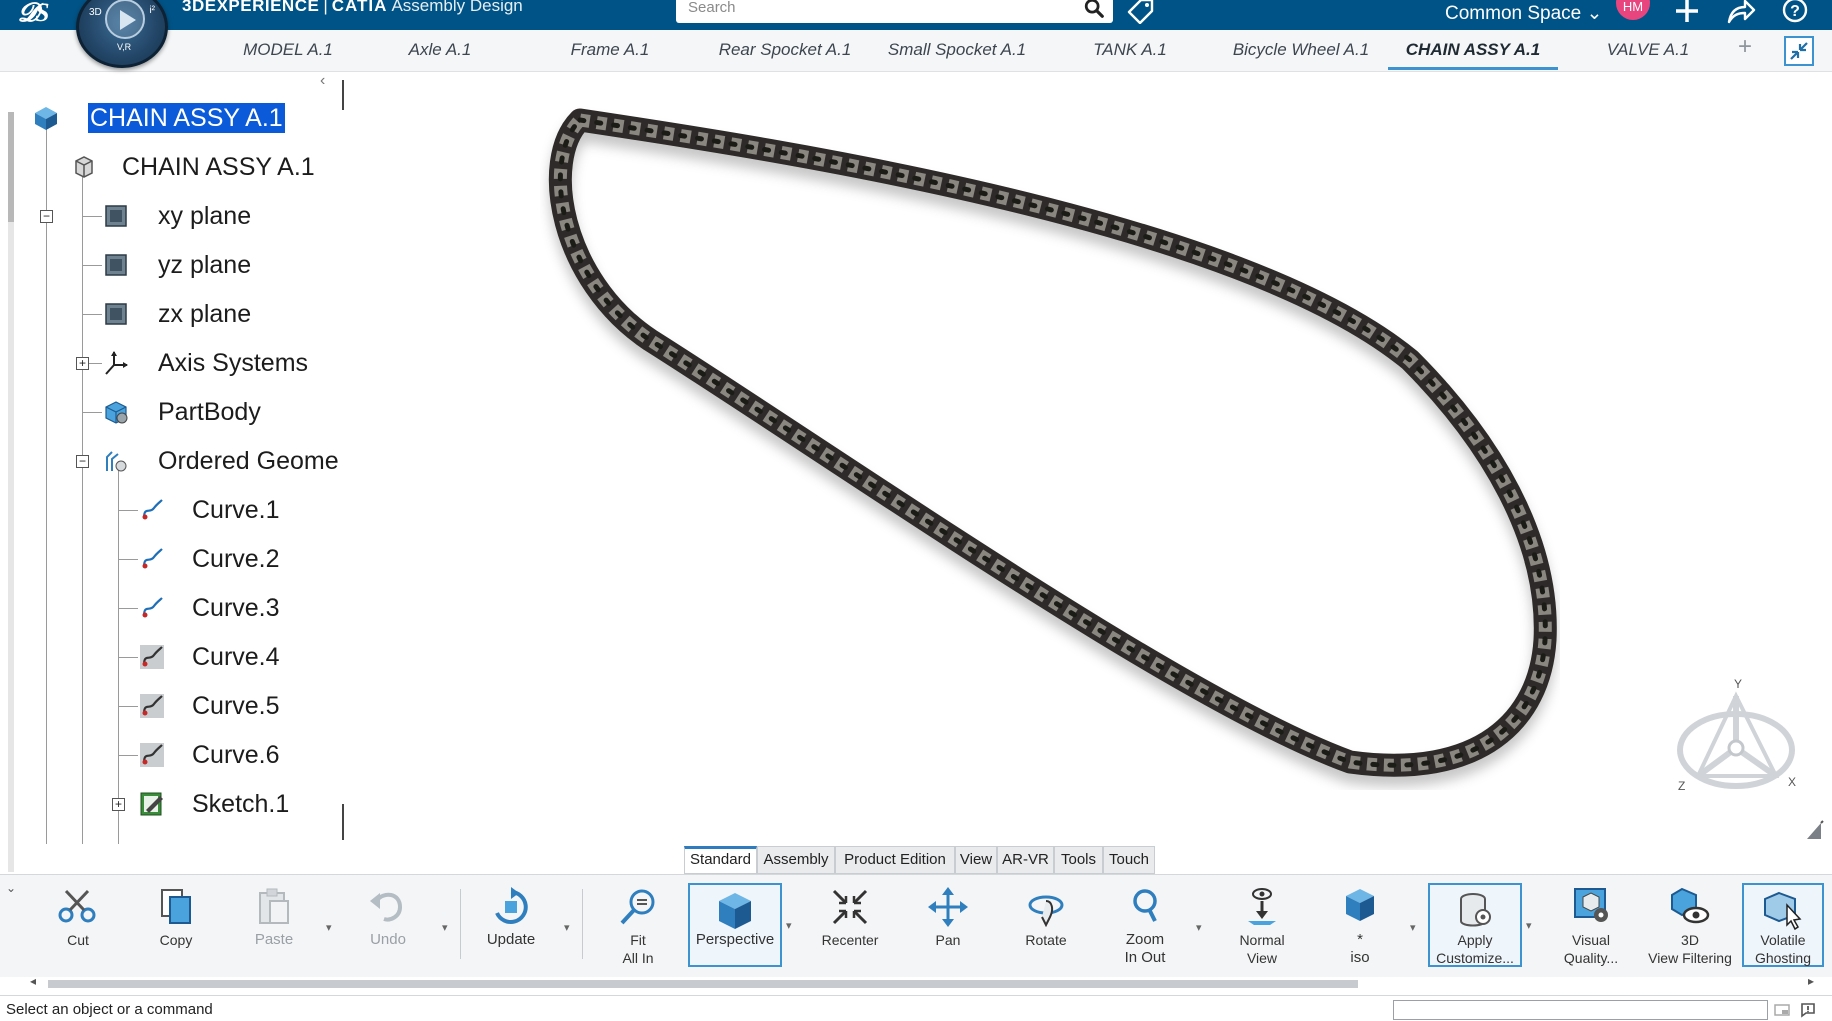 This screenshot has width=1832, height=1021. I want to click on tree-node-yz-plane: yz plane, so click(222, 266).